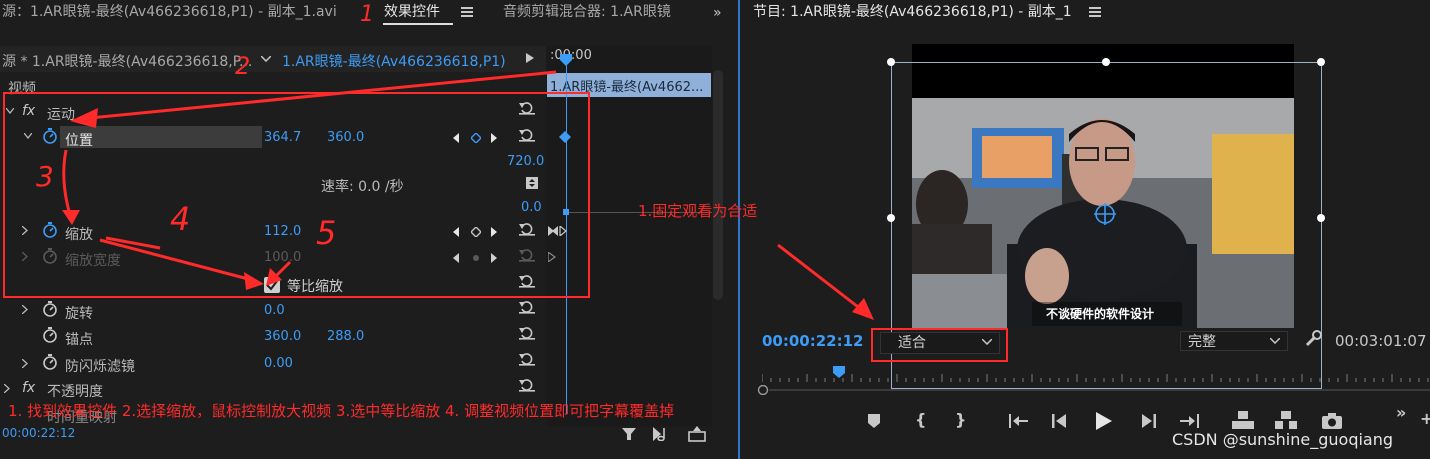 The width and height of the screenshot is (1430, 459). I want to click on uniform-scale-checkbox, so click(272, 285).